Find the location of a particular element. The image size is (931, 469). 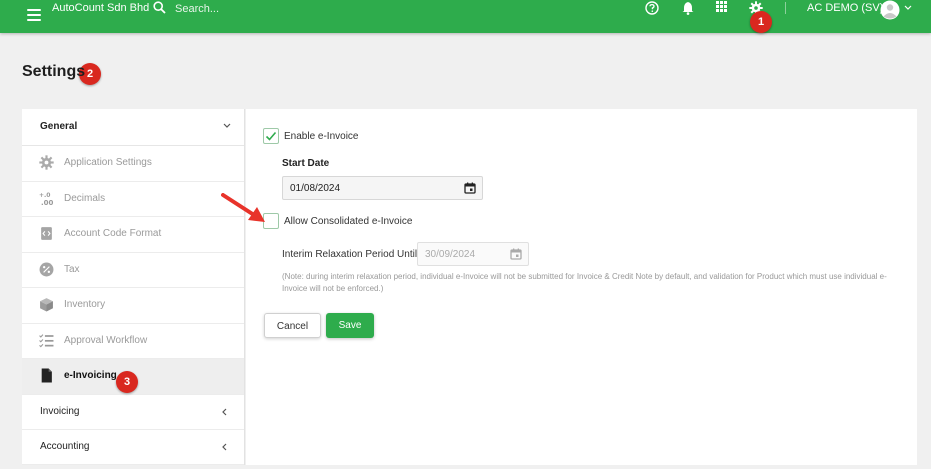

sidebar-item-approval-workflow: Approval Workflow is located at coordinates (133, 341).